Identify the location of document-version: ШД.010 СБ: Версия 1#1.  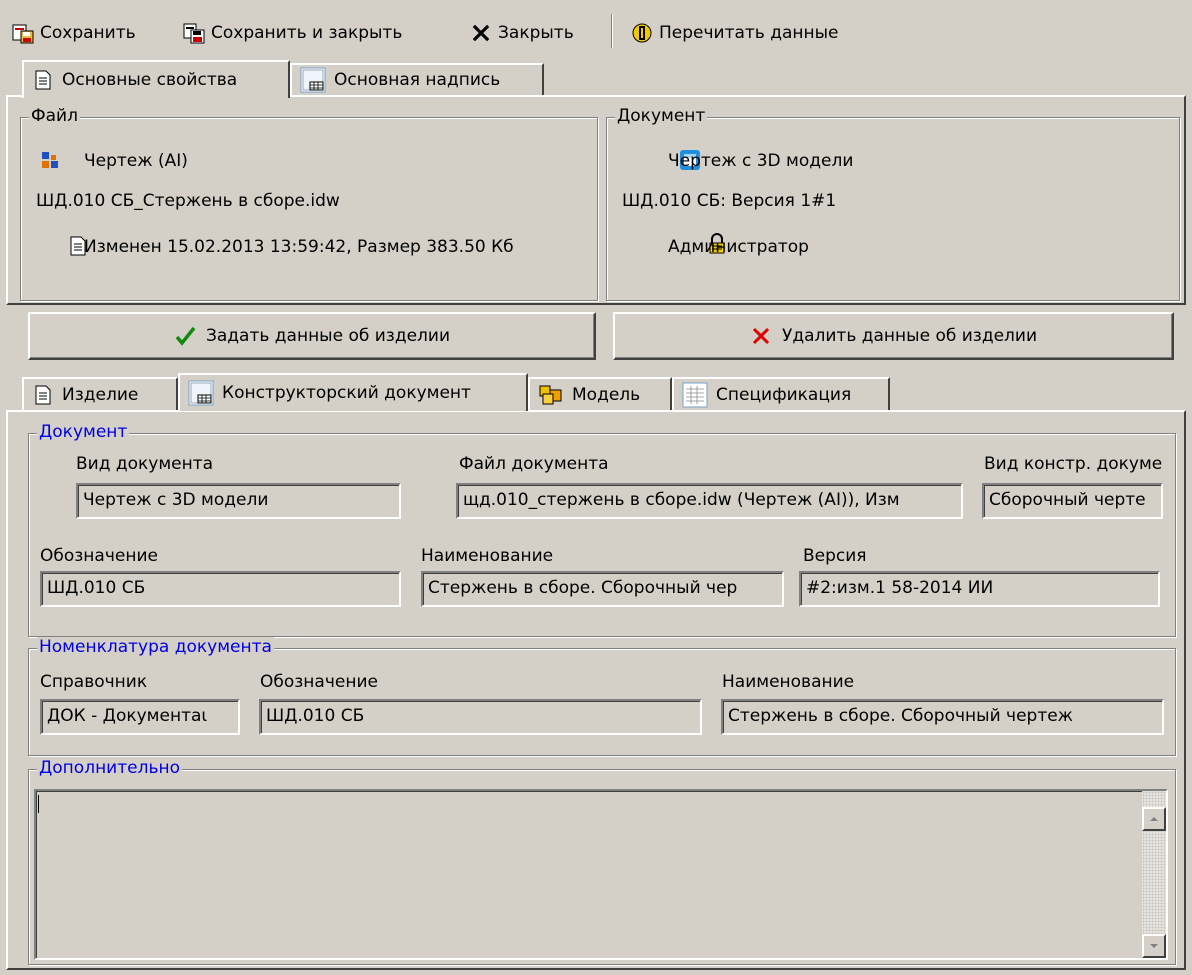
(729, 201).